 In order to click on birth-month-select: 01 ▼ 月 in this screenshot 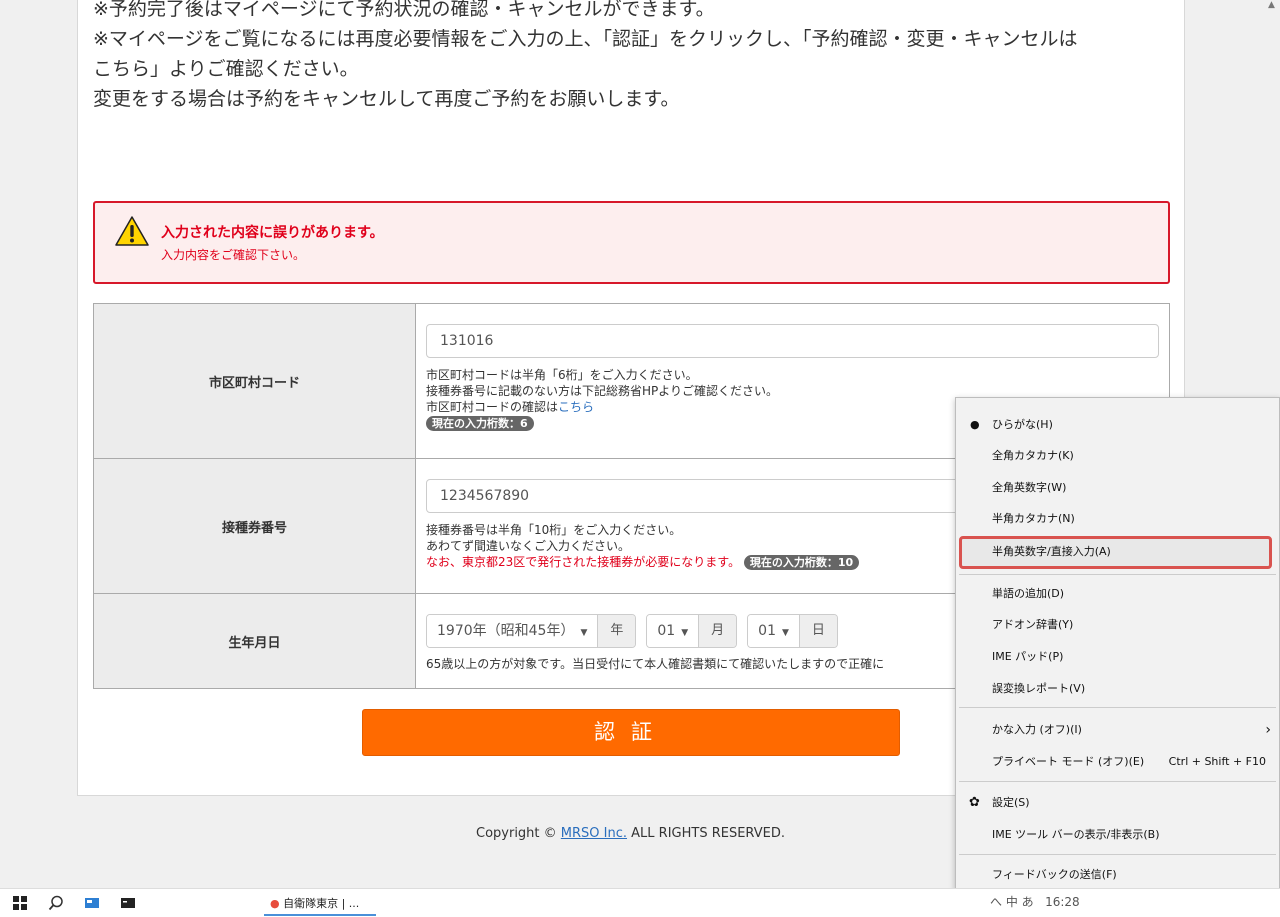, I will do `click(692, 631)`.